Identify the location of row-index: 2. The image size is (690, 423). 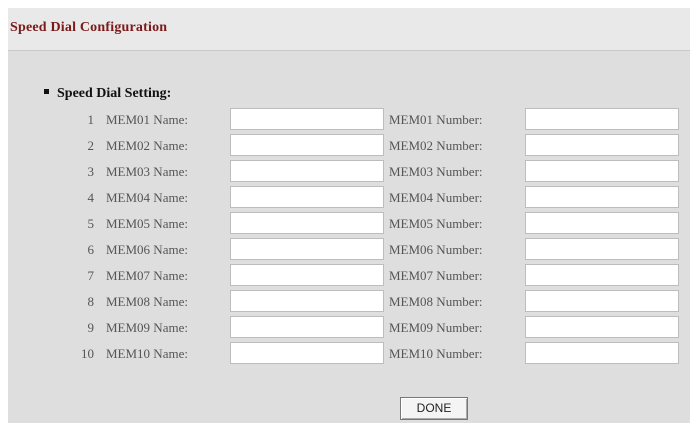
(91, 145).